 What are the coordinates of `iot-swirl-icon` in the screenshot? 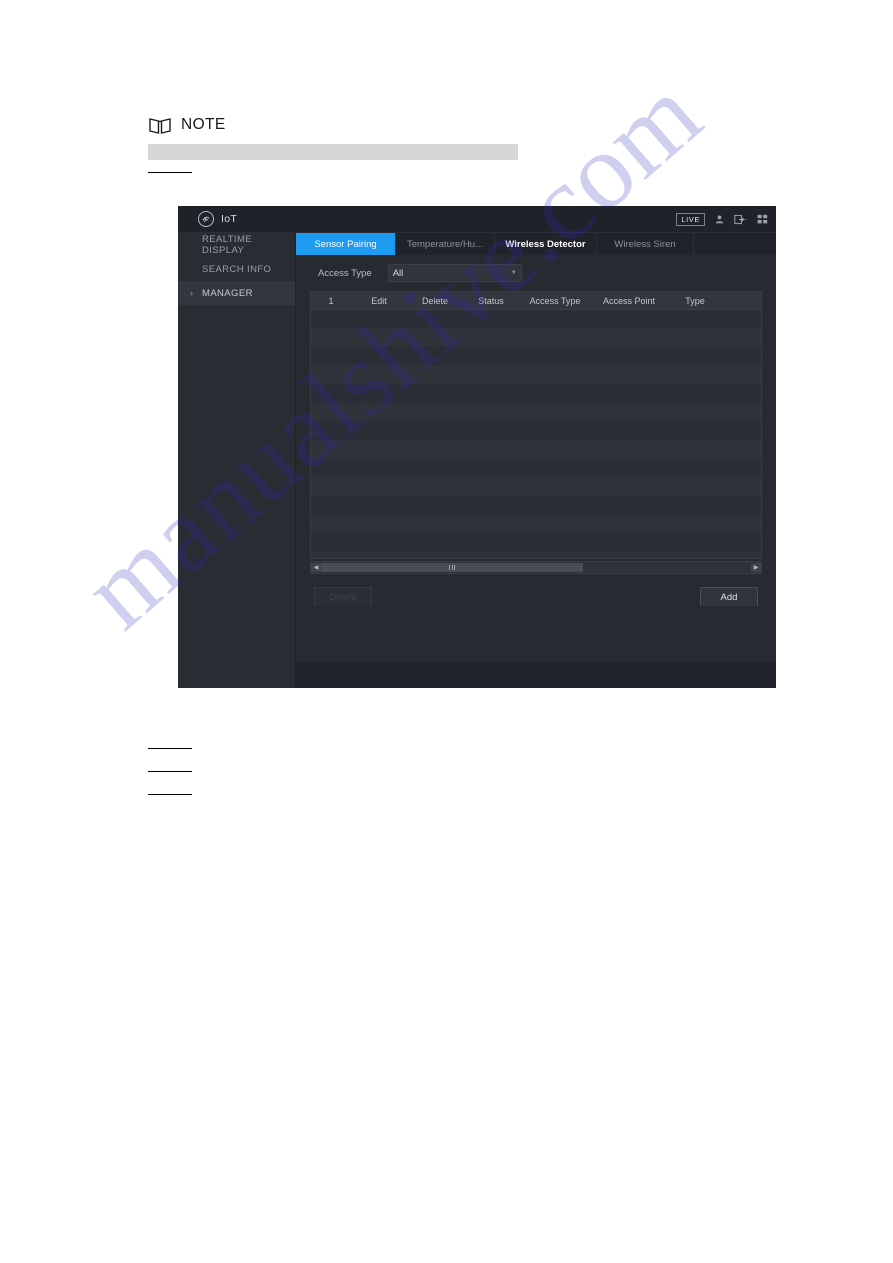 It's located at (206, 219).